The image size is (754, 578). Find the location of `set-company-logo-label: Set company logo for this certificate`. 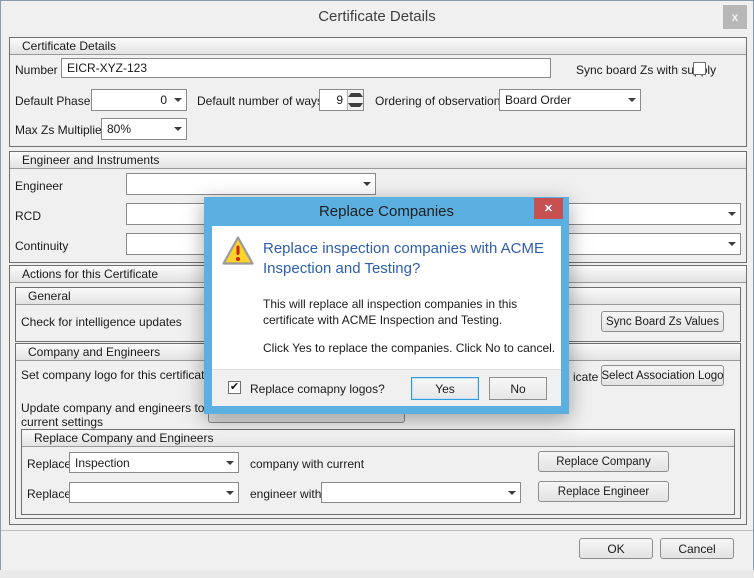

set-company-logo-label: Set company logo for this certificate is located at coordinates (116, 375).